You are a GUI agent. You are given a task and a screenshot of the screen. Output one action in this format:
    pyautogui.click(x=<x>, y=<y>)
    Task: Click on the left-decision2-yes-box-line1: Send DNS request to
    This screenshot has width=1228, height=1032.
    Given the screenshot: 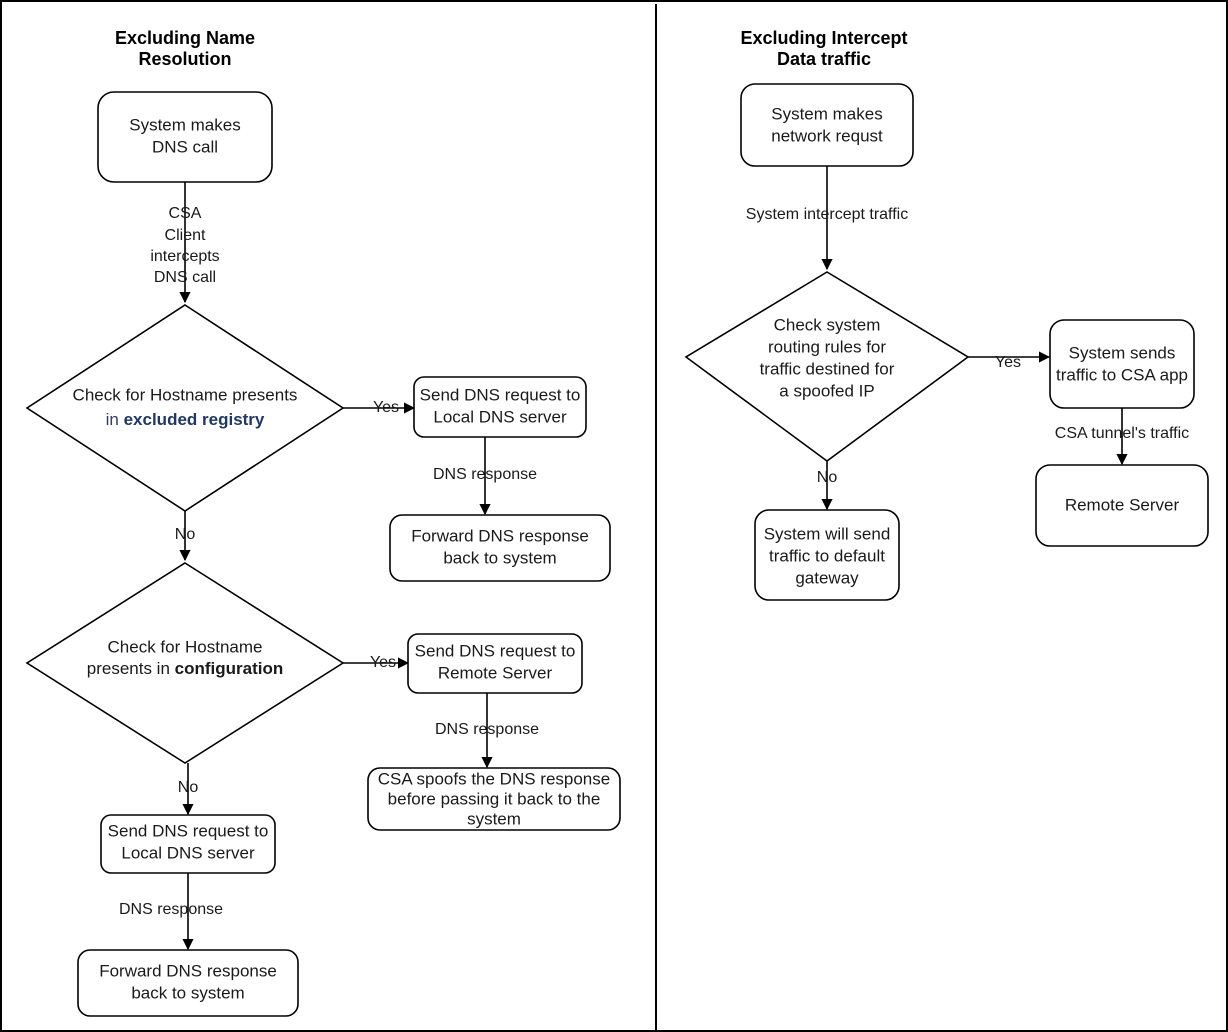 What is the action you would take?
    pyautogui.click(x=495, y=650)
    